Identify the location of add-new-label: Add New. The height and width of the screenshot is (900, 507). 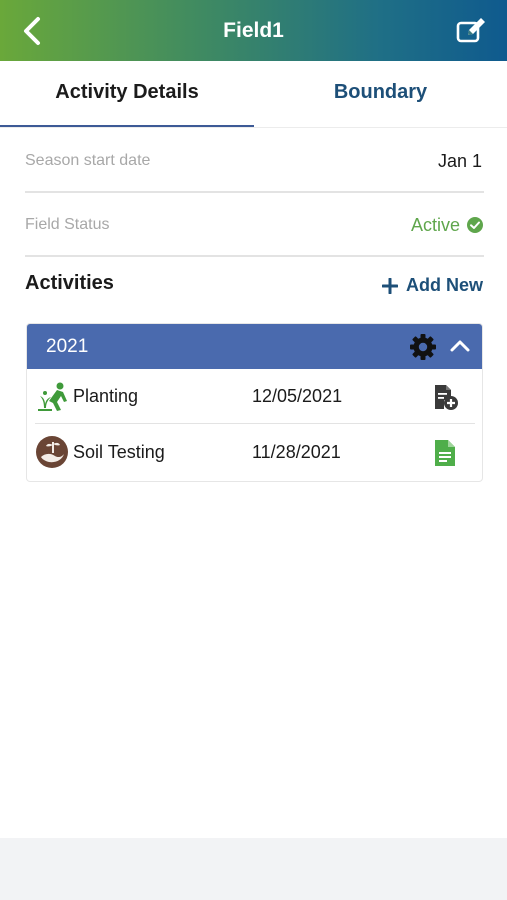
(444, 285).